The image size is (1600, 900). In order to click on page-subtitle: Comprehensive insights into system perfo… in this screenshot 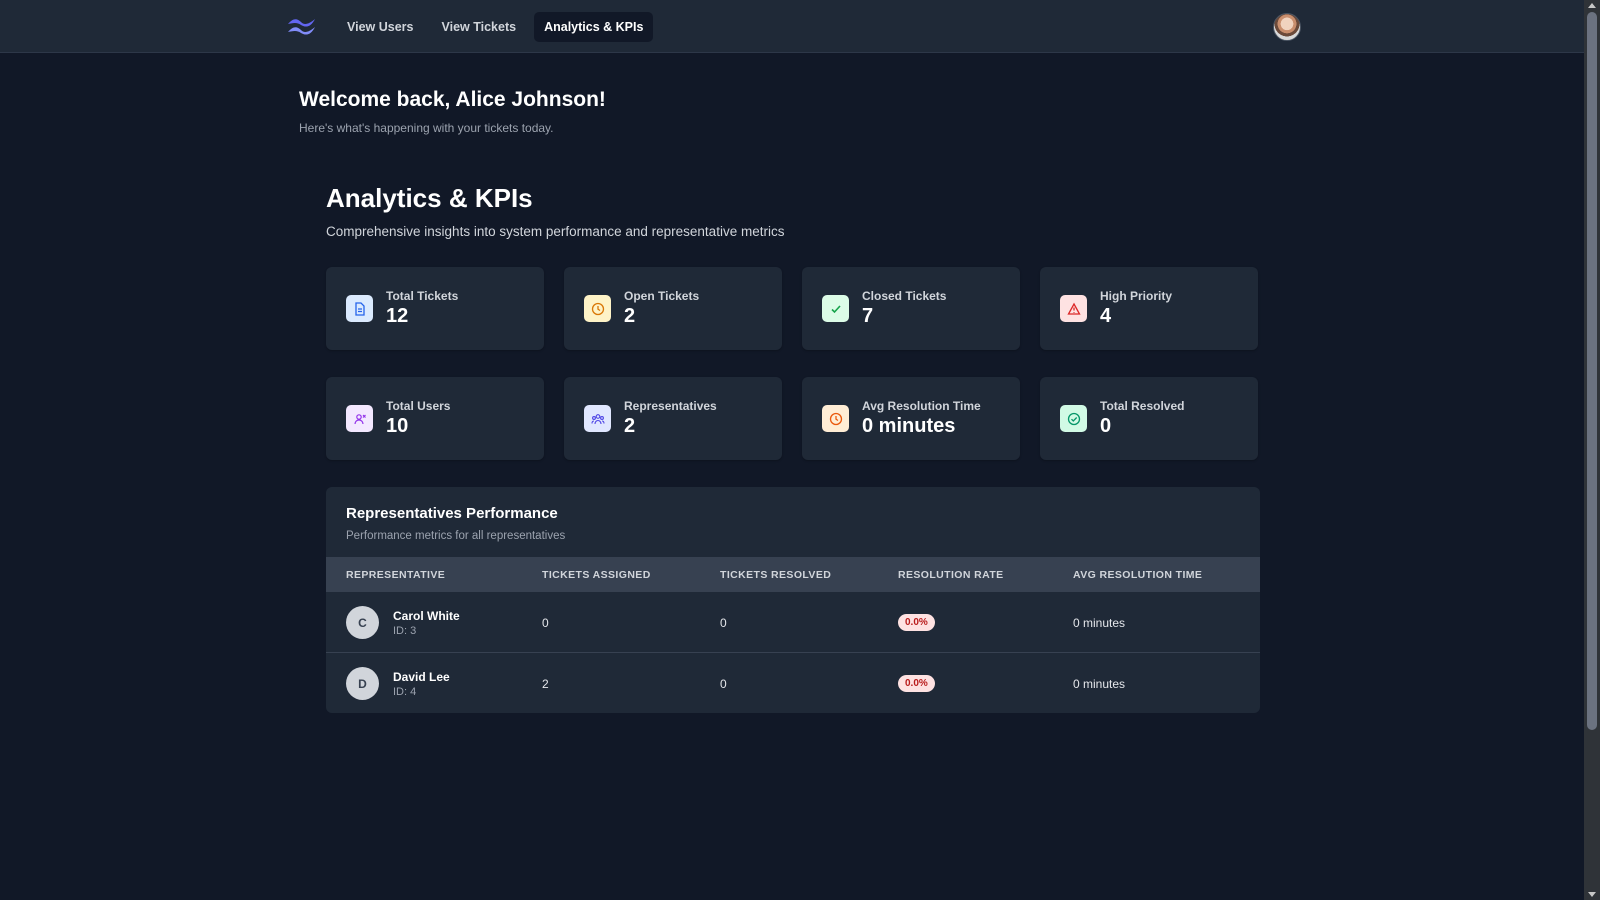, I will do `click(555, 231)`.